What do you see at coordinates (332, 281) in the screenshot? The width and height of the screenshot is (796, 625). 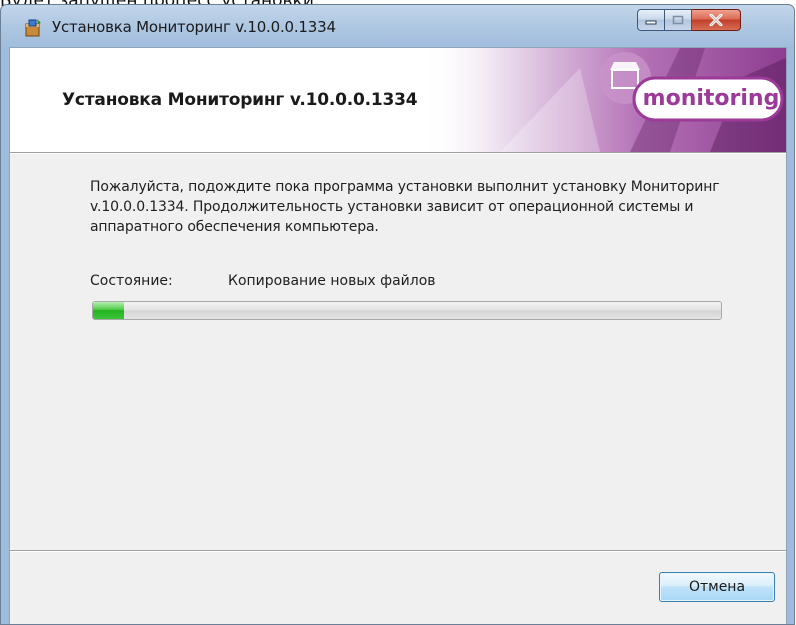 I see `status-value: Копирование новых файлов` at bounding box center [332, 281].